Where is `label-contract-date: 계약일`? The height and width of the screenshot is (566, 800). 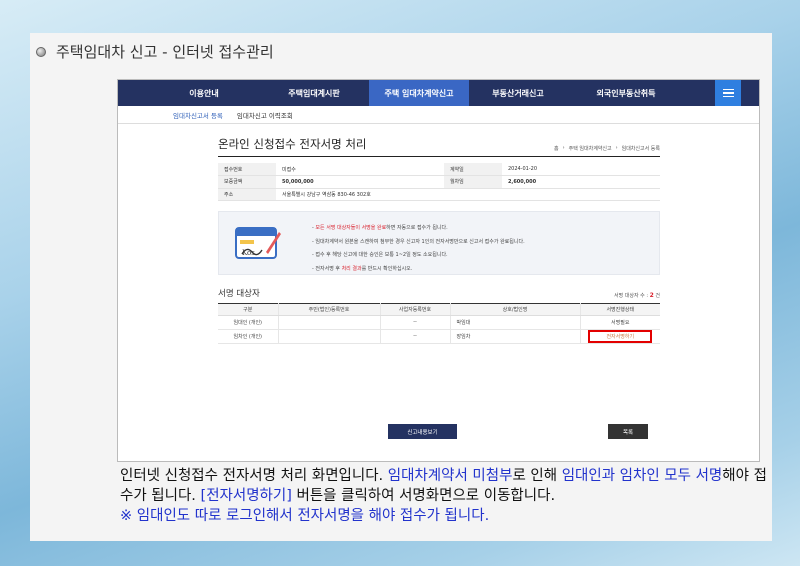
label-contract-date: 계약일 is located at coordinates (472, 169).